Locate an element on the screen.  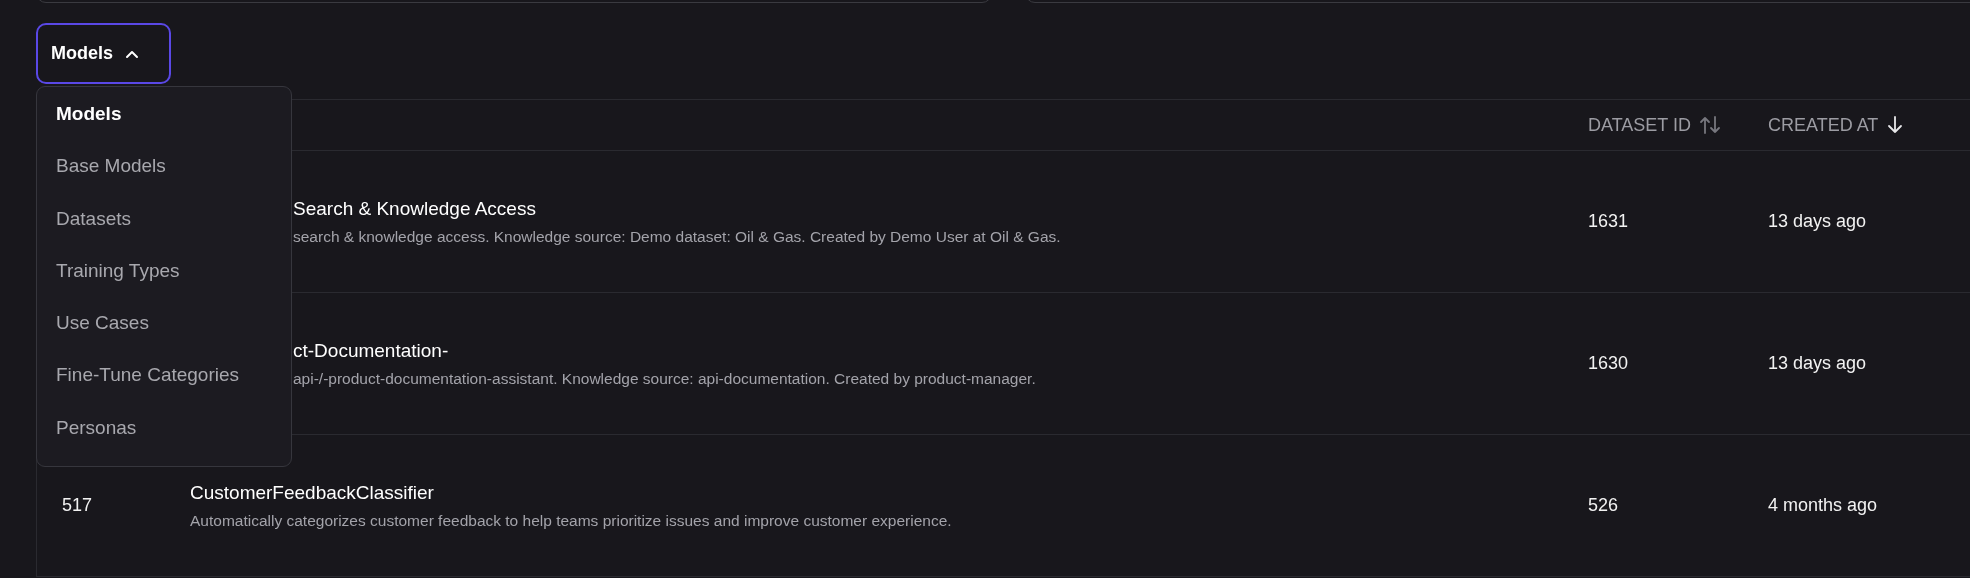
row-description: api-/-product-documentation-assistant. Knowledge source: api-documentation. Created by product-manager. is located at coordinates (664, 378).